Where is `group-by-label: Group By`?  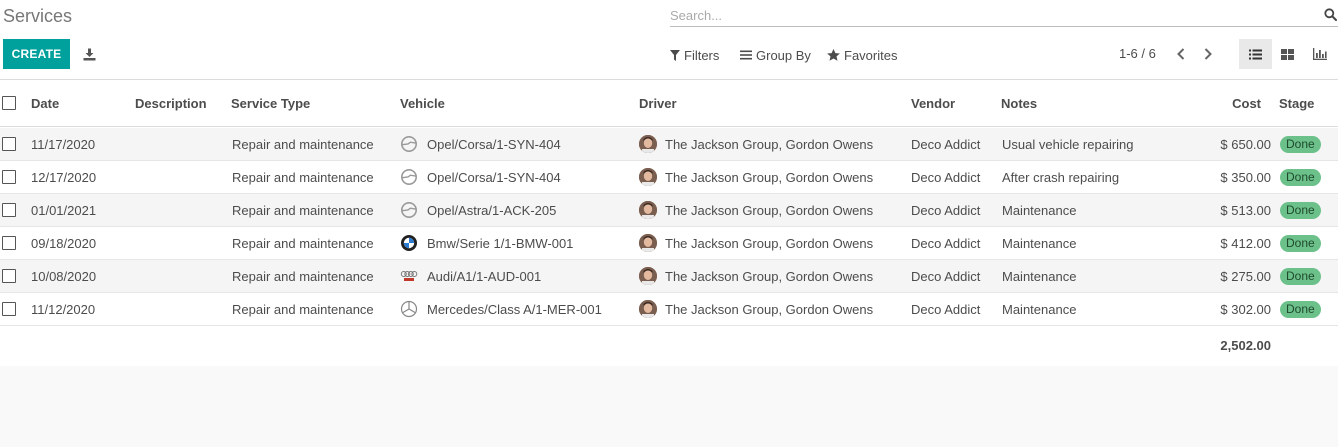 group-by-label: Group By is located at coordinates (783, 55).